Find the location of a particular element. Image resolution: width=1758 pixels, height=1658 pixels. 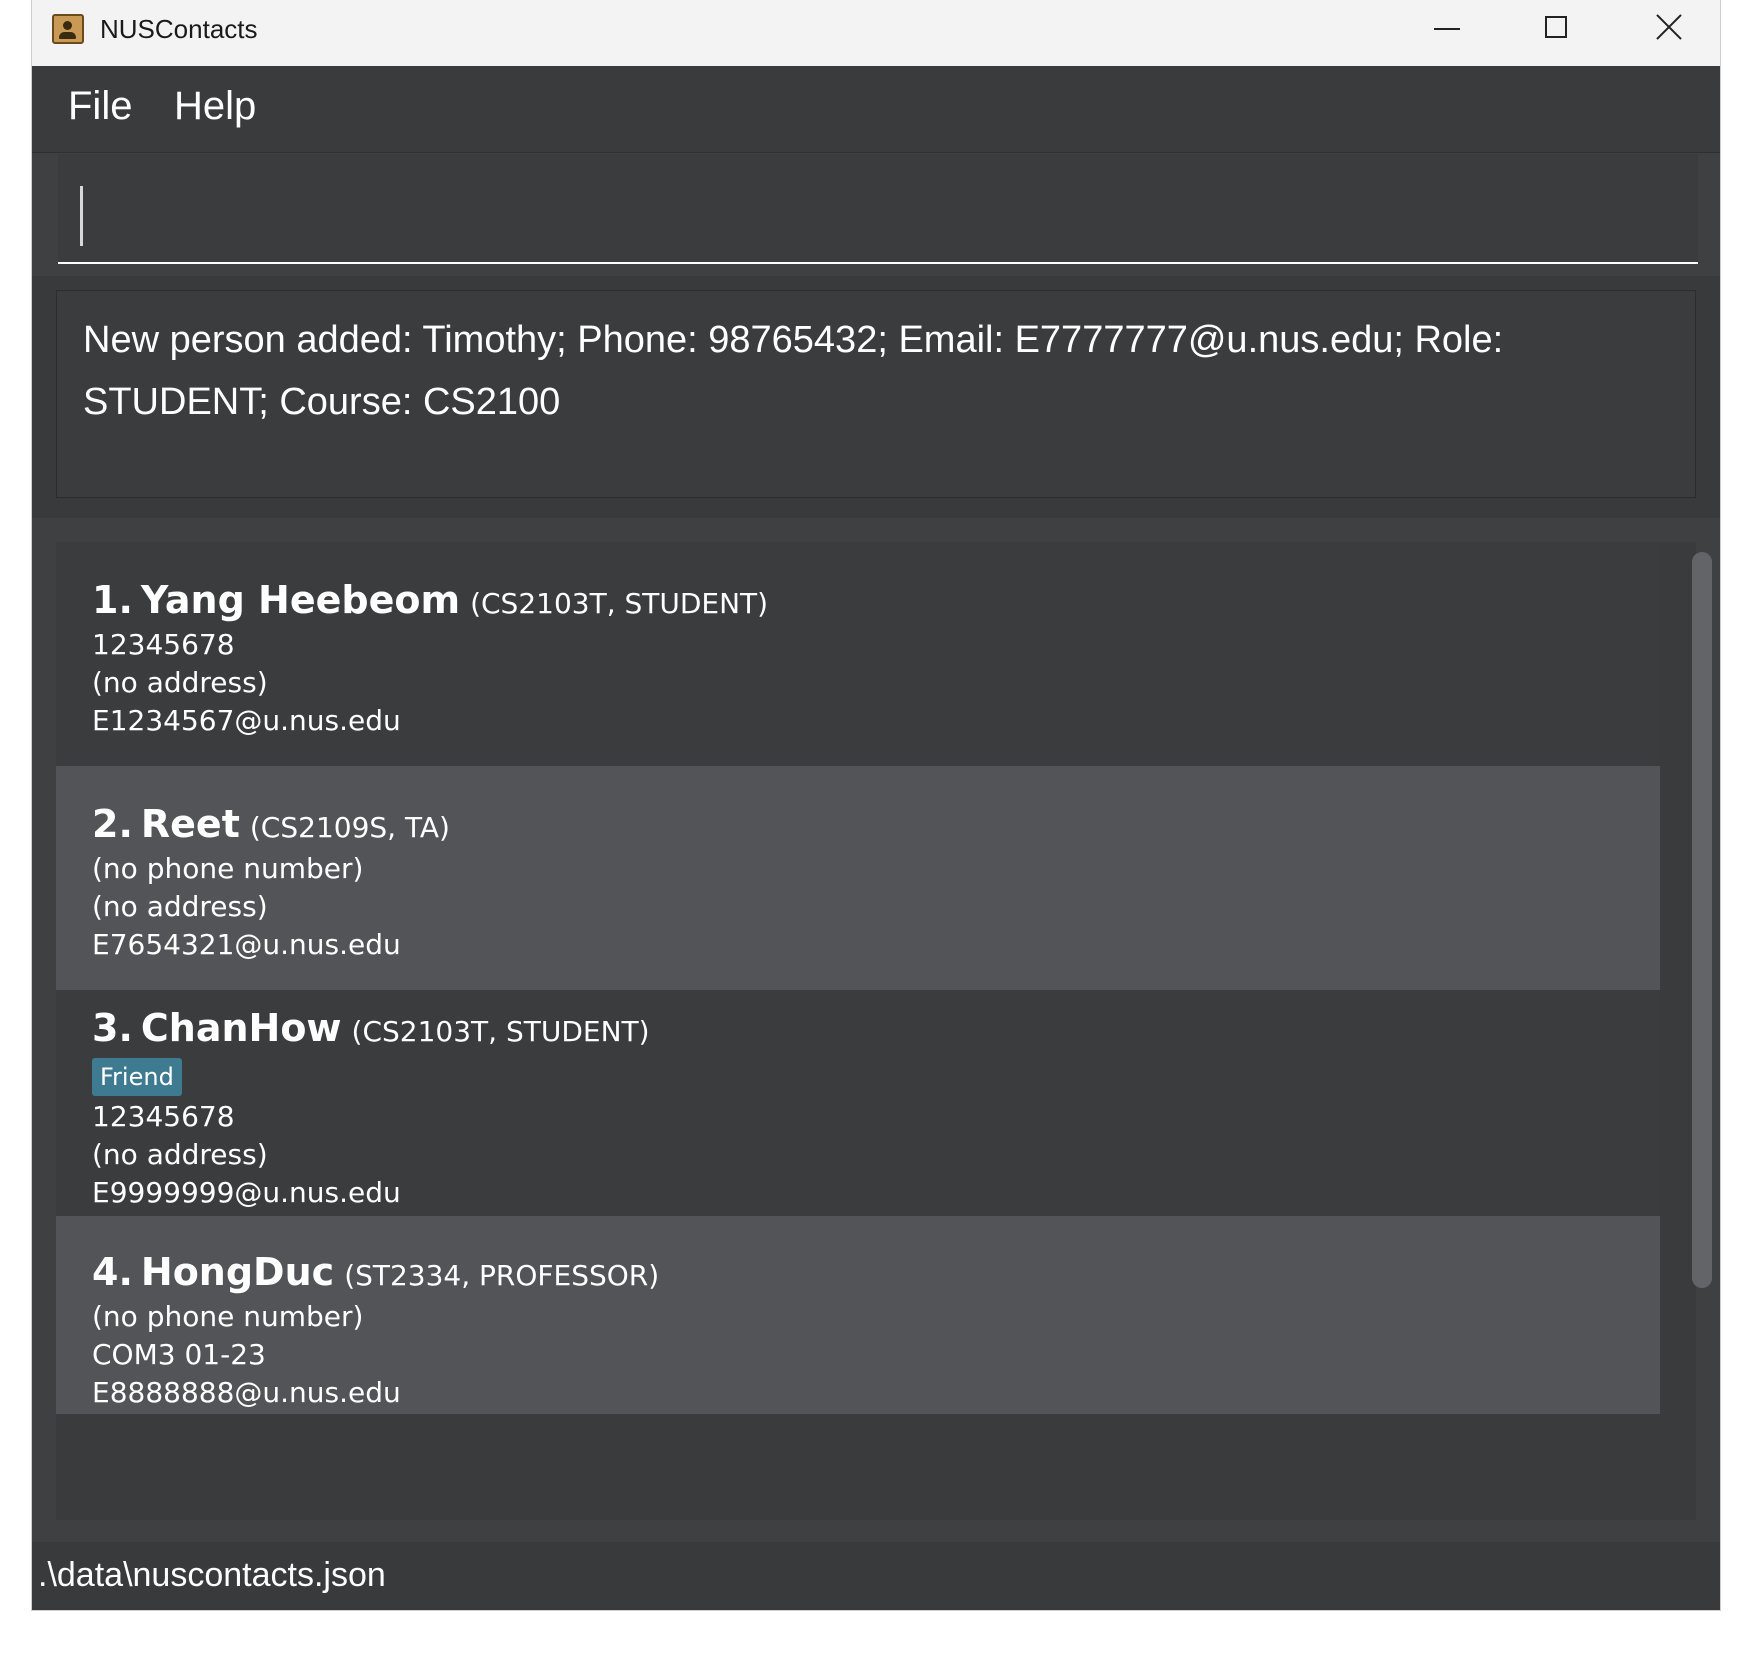

maximize-button is located at coordinates (1558, 30).